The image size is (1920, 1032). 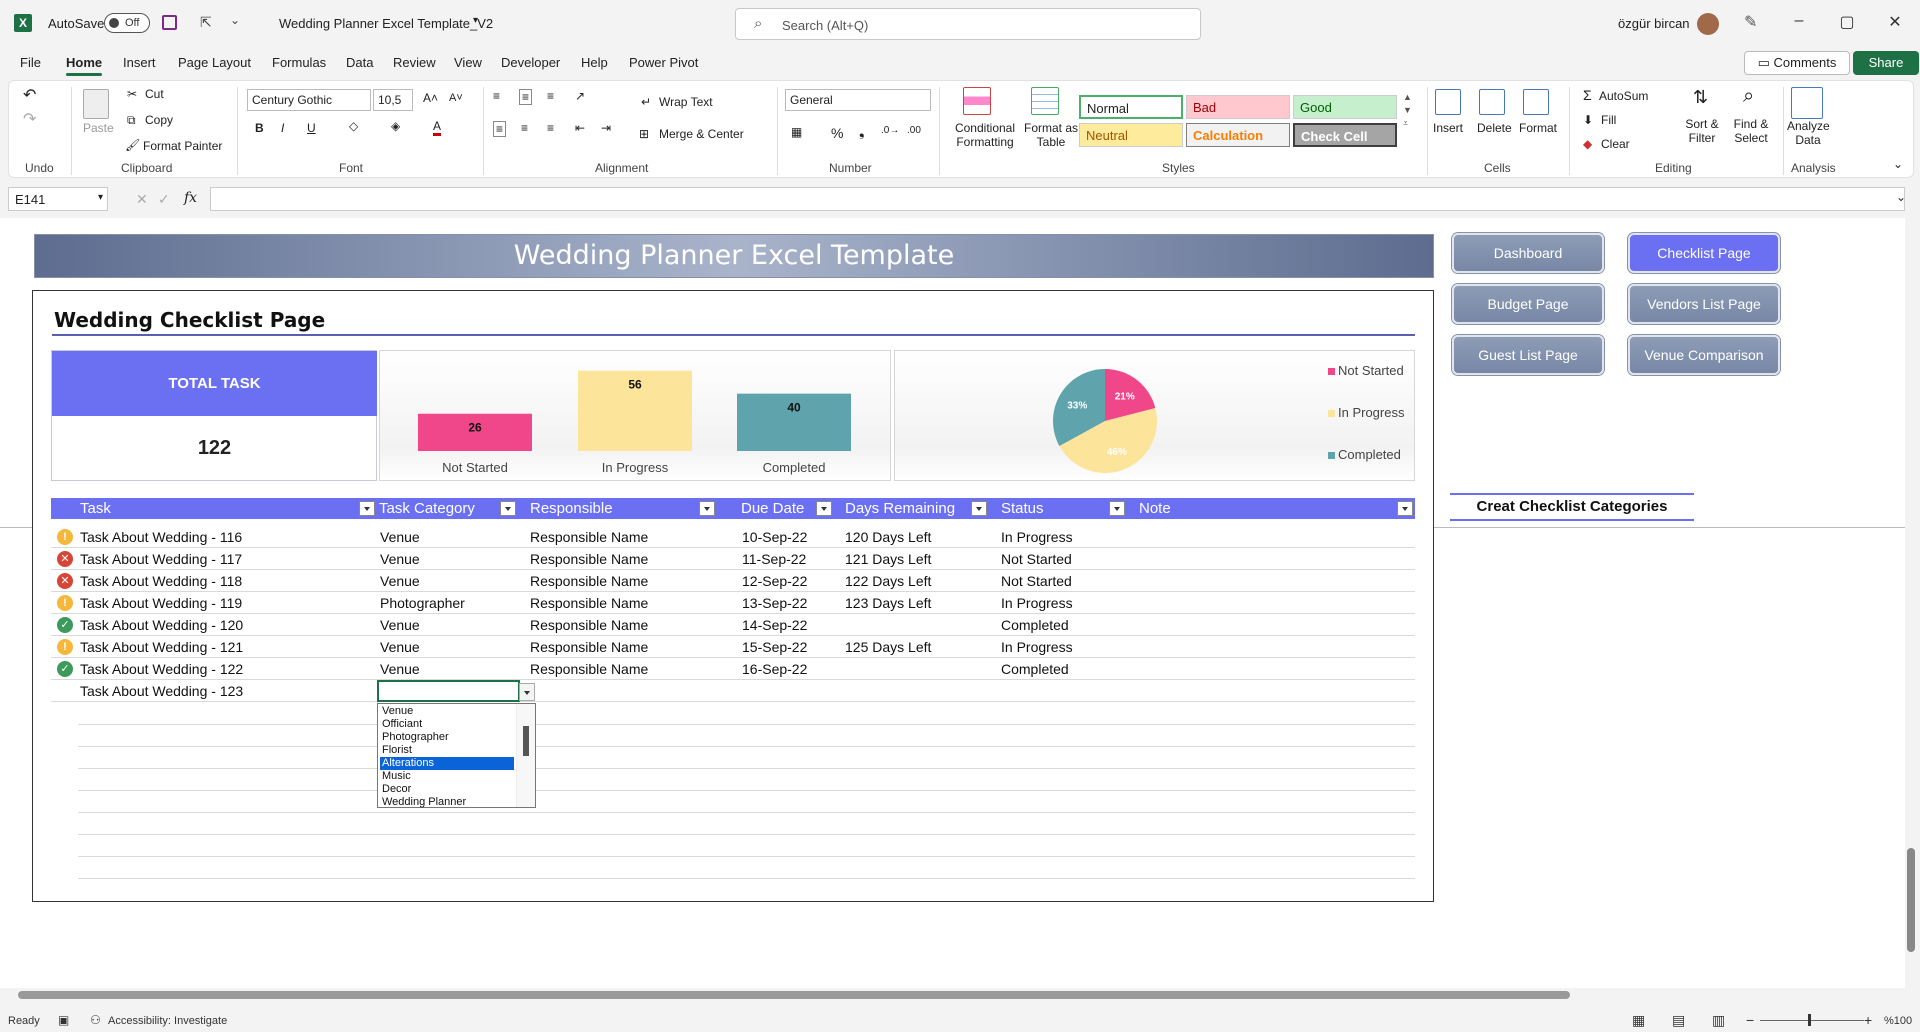 What do you see at coordinates (888, 603) in the screenshot?
I see `days-remaining-cell: 123 Days Left` at bounding box center [888, 603].